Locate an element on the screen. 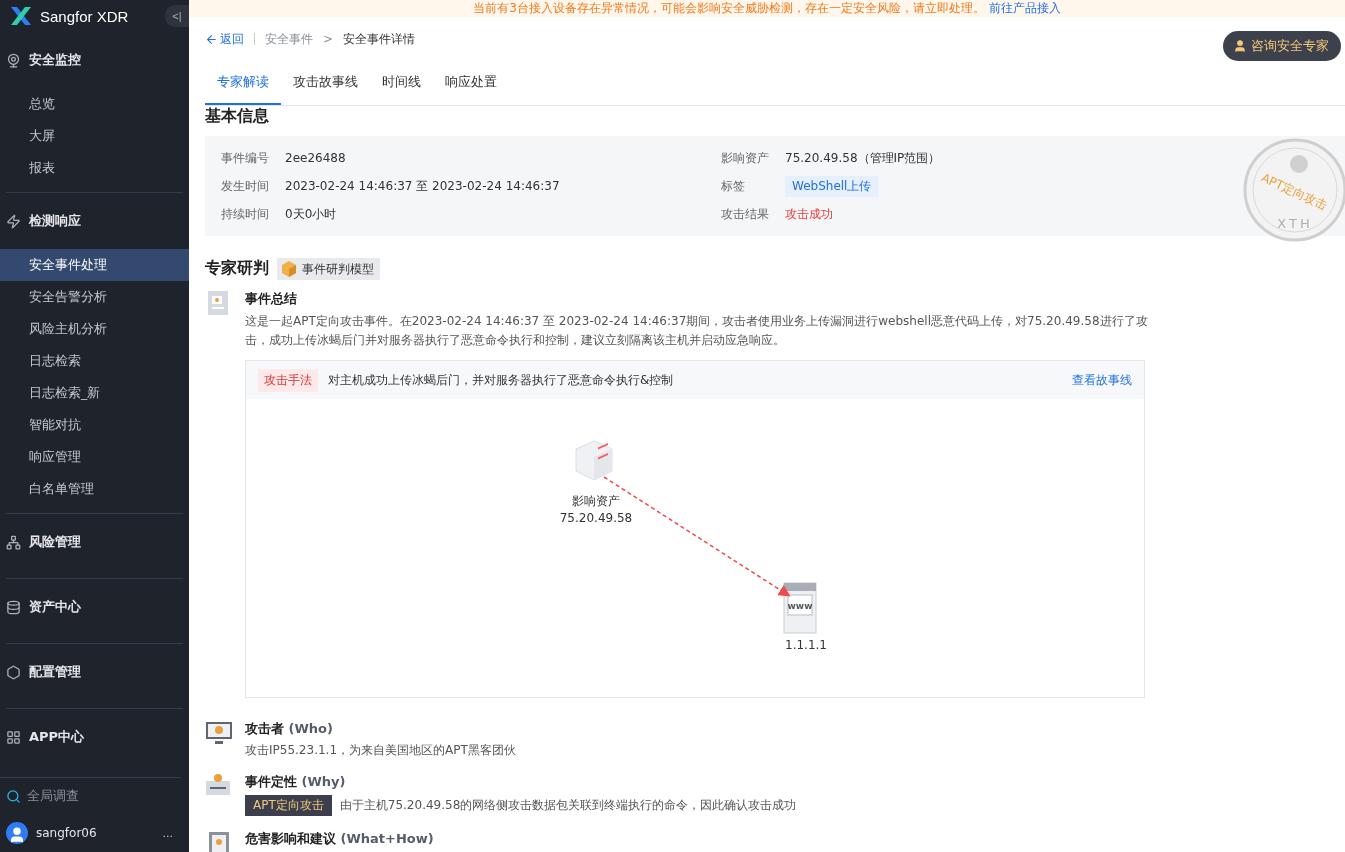 Image resolution: width=1345 pixels, height=852 pixels. field-label: 事件编号 is located at coordinates (245, 158).